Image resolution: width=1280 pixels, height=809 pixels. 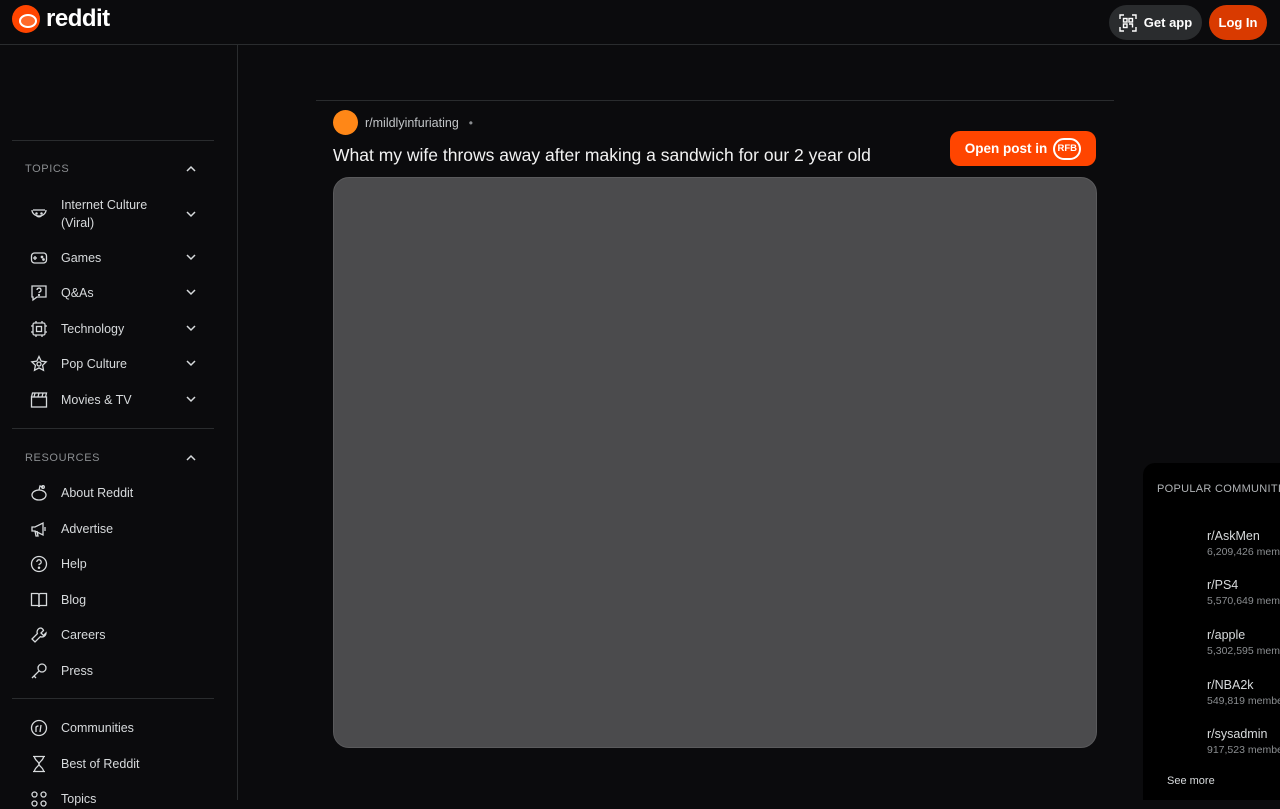 I want to click on resource-item-press: Press, so click(x=119, y=671).